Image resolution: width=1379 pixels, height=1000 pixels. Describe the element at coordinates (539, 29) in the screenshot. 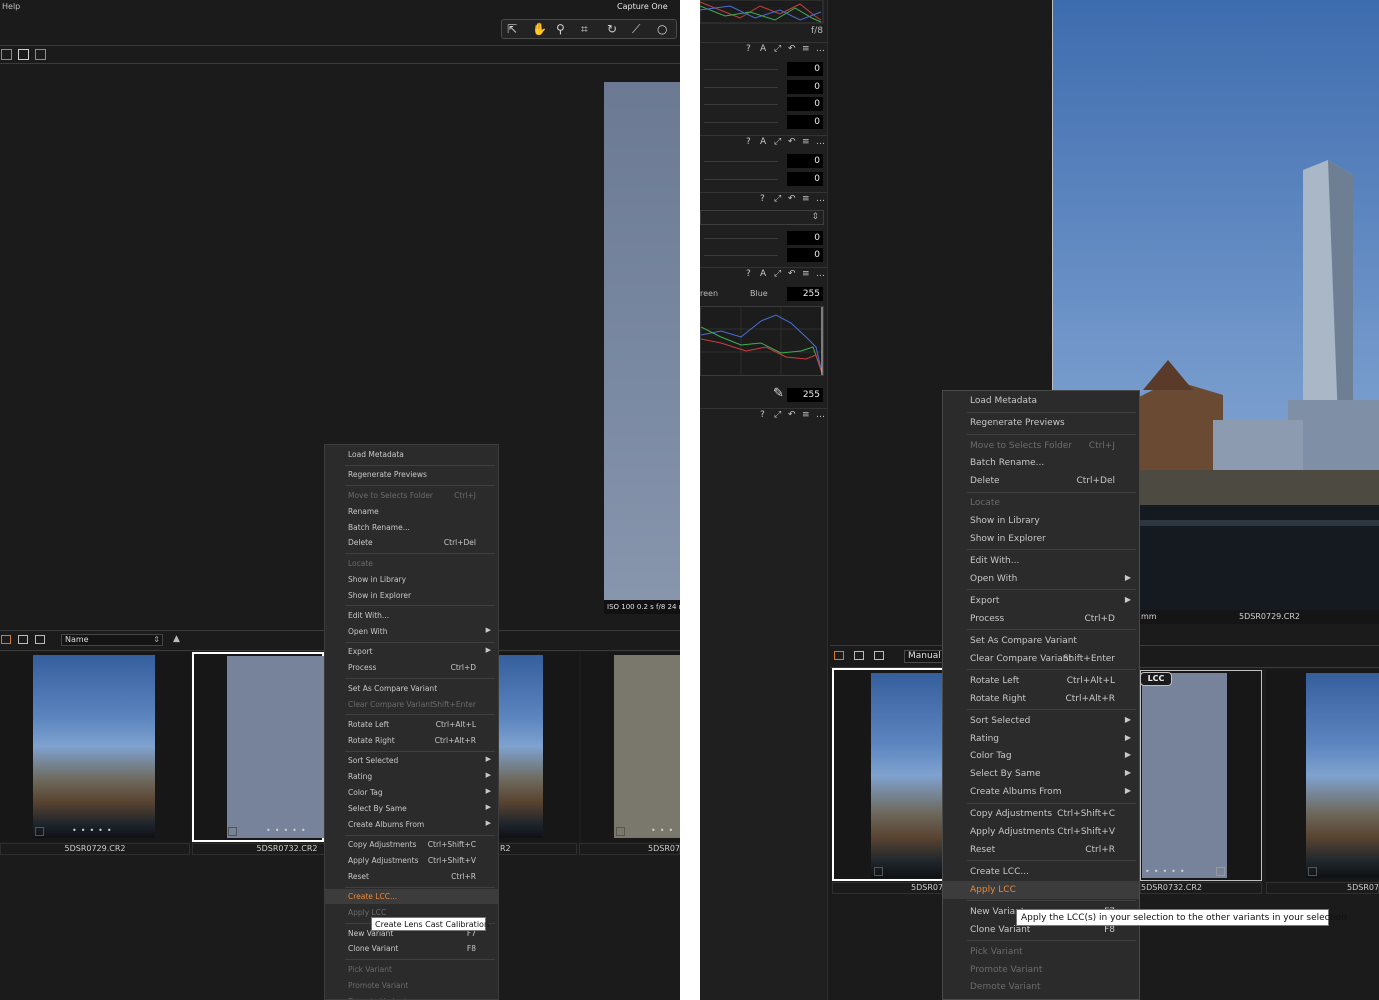

I see `pan-icon: ✋` at that location.